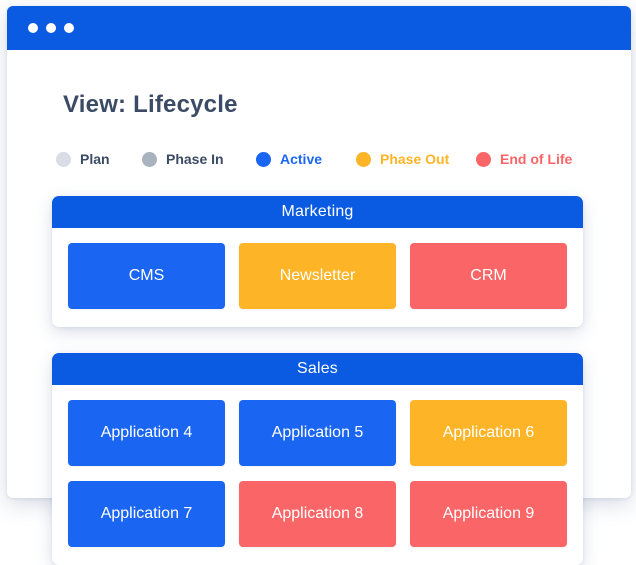 Image resolution: width=636 pixels, height=565 pixels. Describe the element at coordinates (483, 159) in the screenshot. I see `end-of-life-dot-icon` at that location.